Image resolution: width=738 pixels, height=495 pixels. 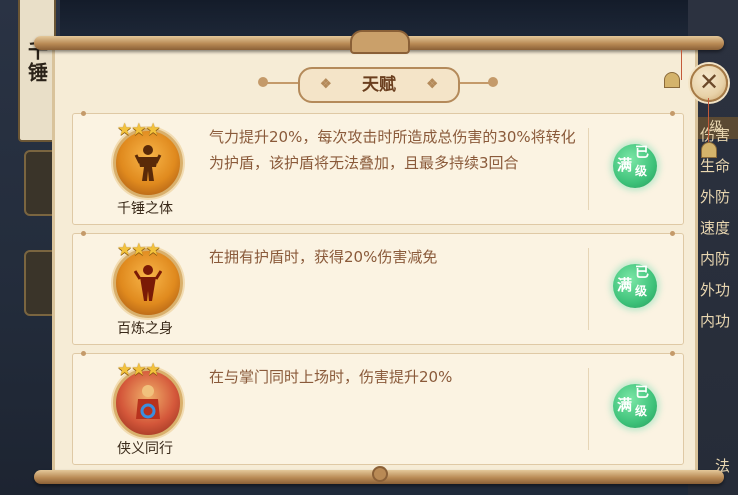 I want to click on title-right-dot, so click(x=493, y=82).